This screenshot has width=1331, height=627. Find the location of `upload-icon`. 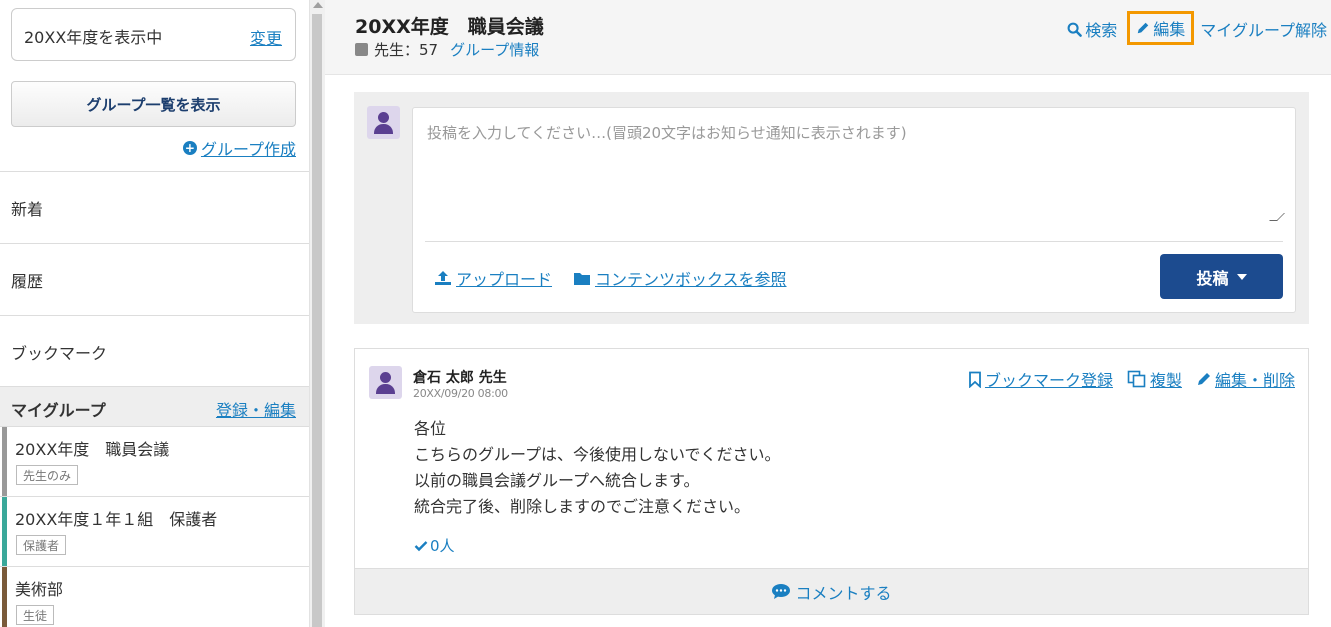

upload-icon is located at coordinates (443, 278).